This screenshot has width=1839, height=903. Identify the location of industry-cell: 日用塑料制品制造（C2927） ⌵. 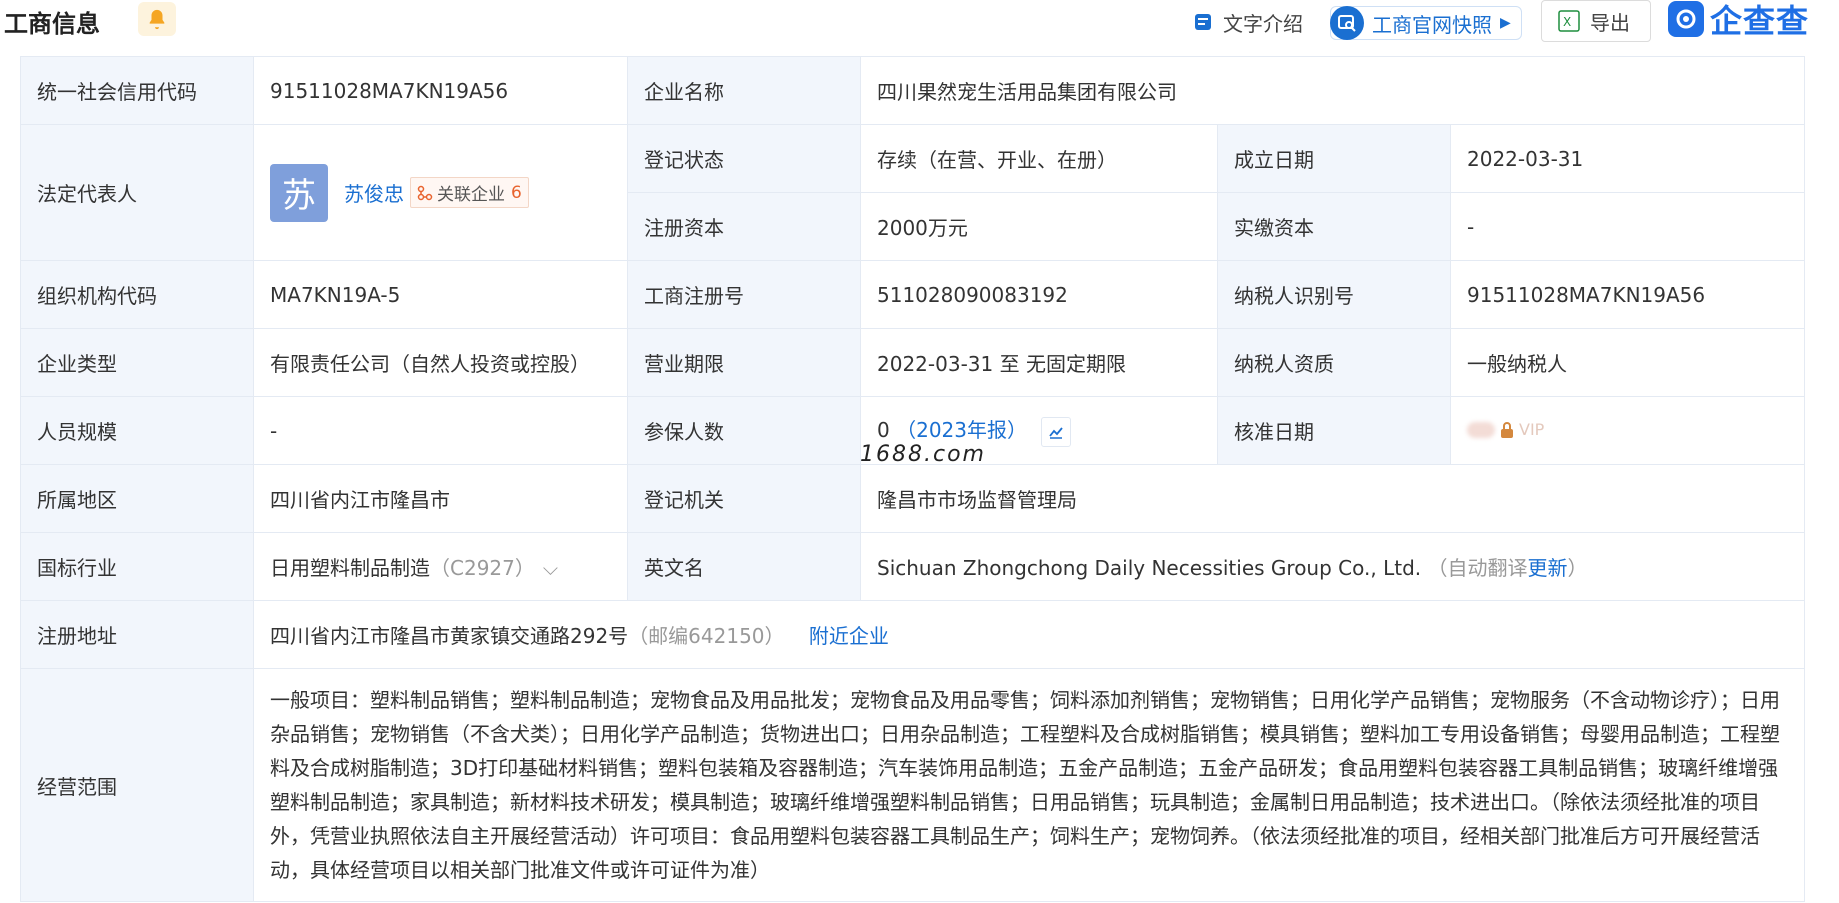
(440, 566).